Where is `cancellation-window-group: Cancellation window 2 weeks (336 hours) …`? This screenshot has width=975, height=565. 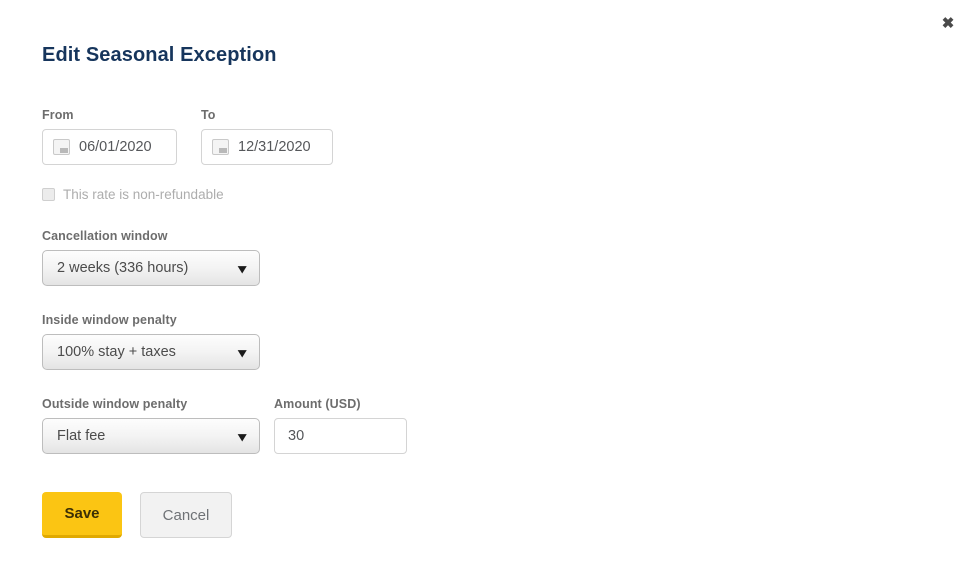 cancellation-window-group: Cancellation window 2 weeks (336 hours) … is located at coordinates (252, 257).